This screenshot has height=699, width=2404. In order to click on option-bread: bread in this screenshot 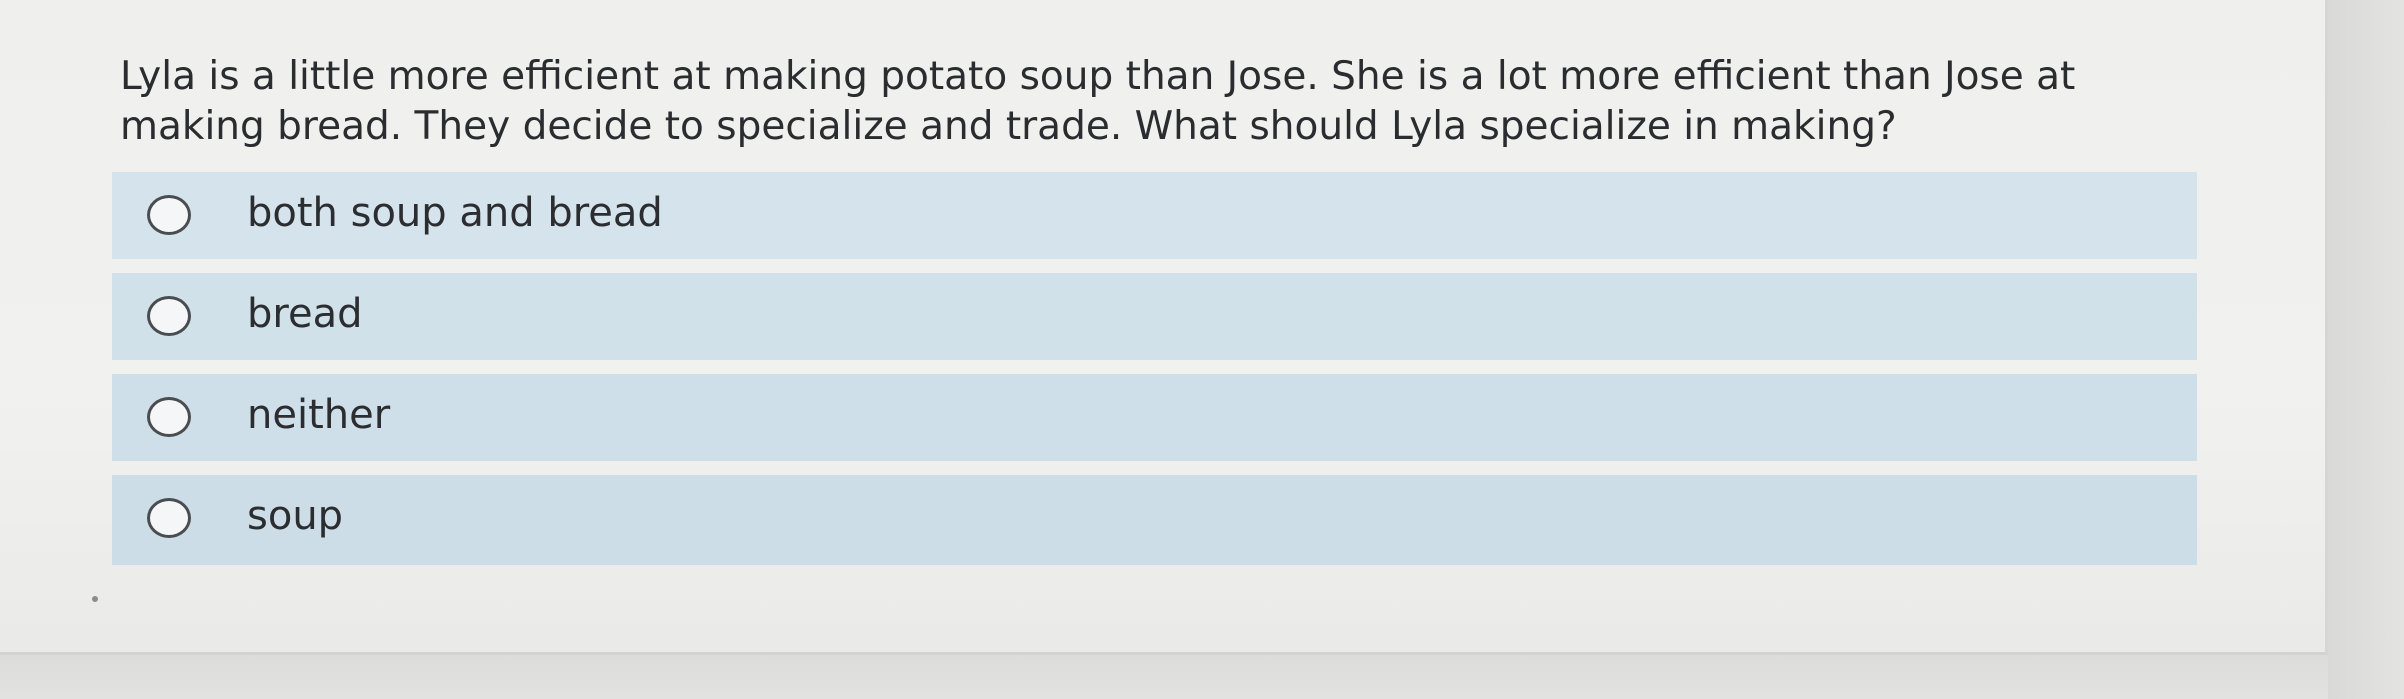, I will do `click(1154, 316)`.